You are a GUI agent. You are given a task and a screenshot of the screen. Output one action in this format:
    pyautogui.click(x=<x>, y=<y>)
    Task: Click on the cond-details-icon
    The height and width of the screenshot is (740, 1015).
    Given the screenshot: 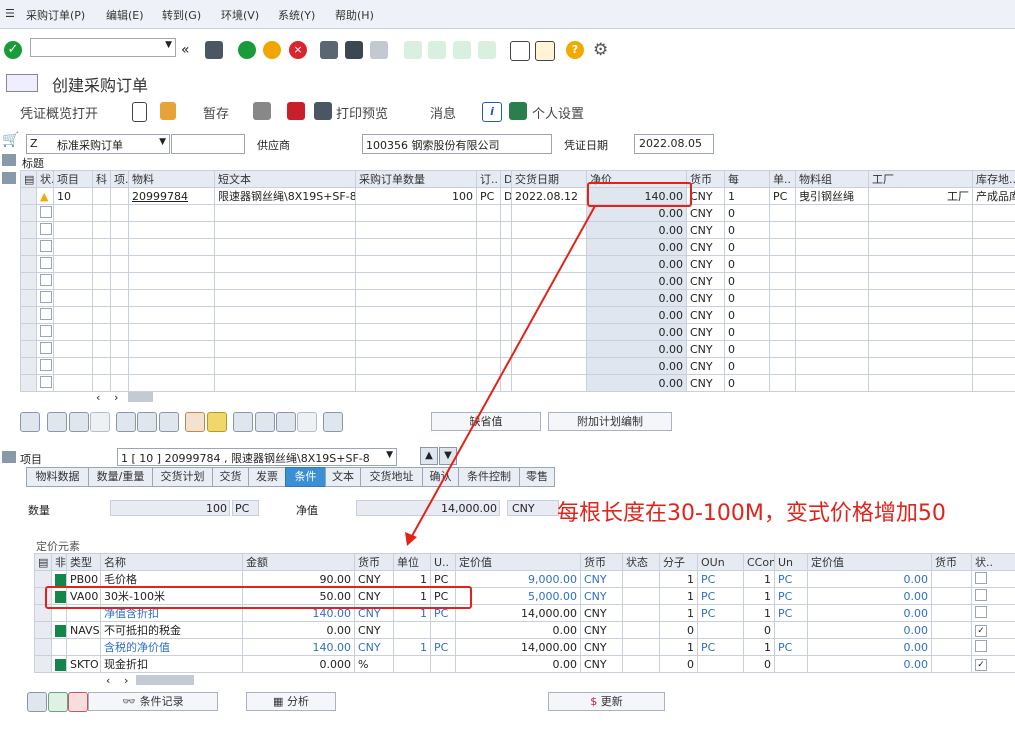 What is the action you would take?
    pyautogui.click(x=37, y=702)
    